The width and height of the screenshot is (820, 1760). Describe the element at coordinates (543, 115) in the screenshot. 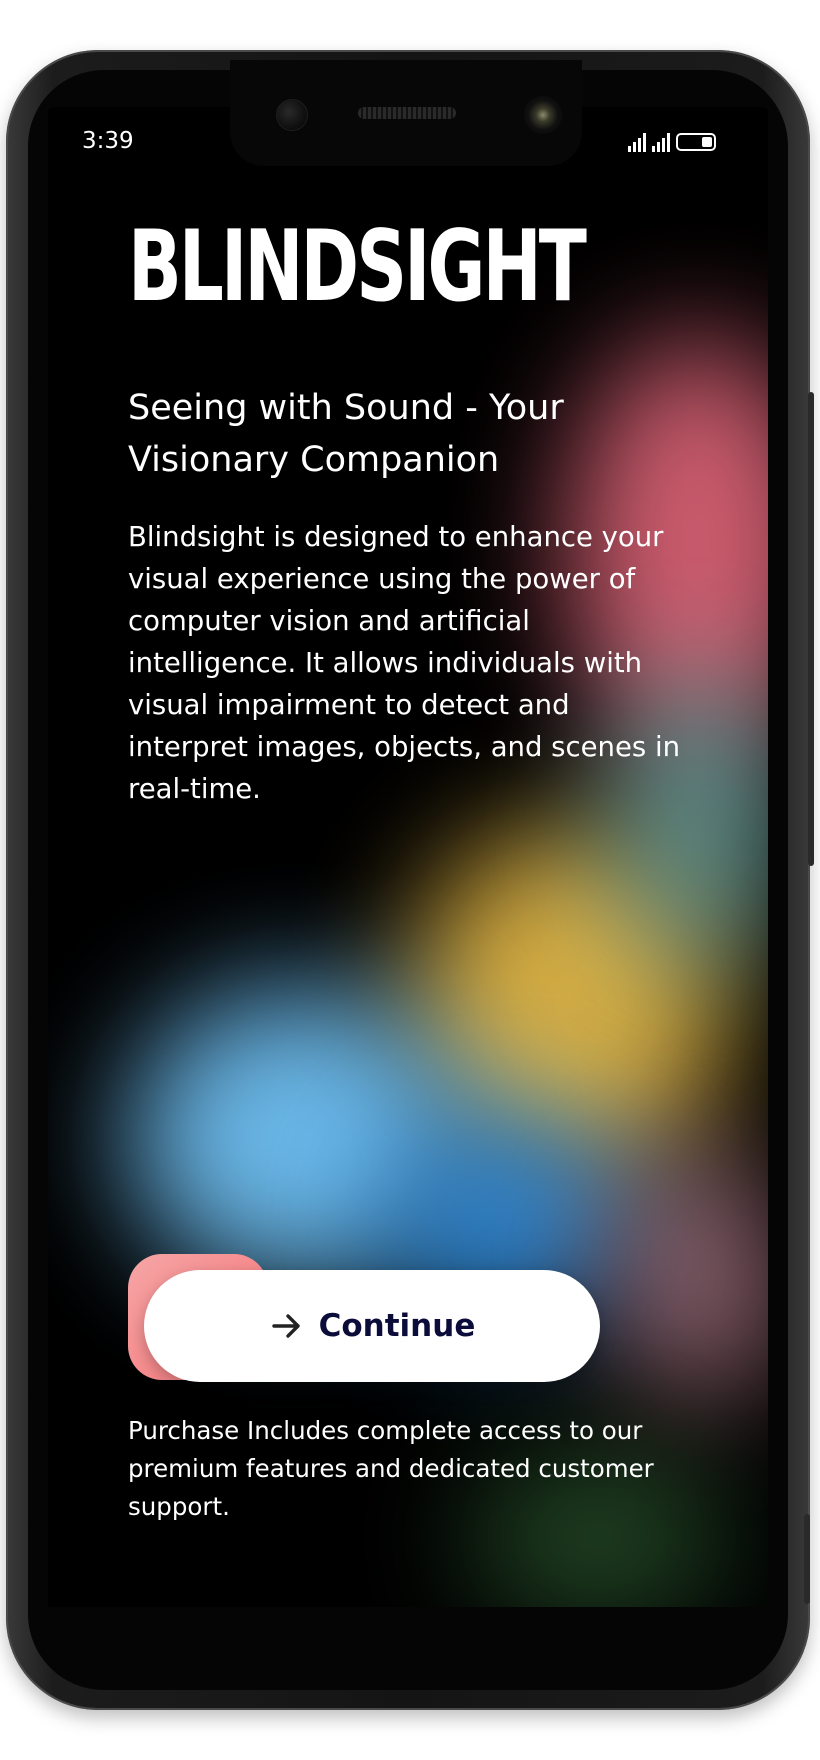

I see `camera-lens-icon` at that location.